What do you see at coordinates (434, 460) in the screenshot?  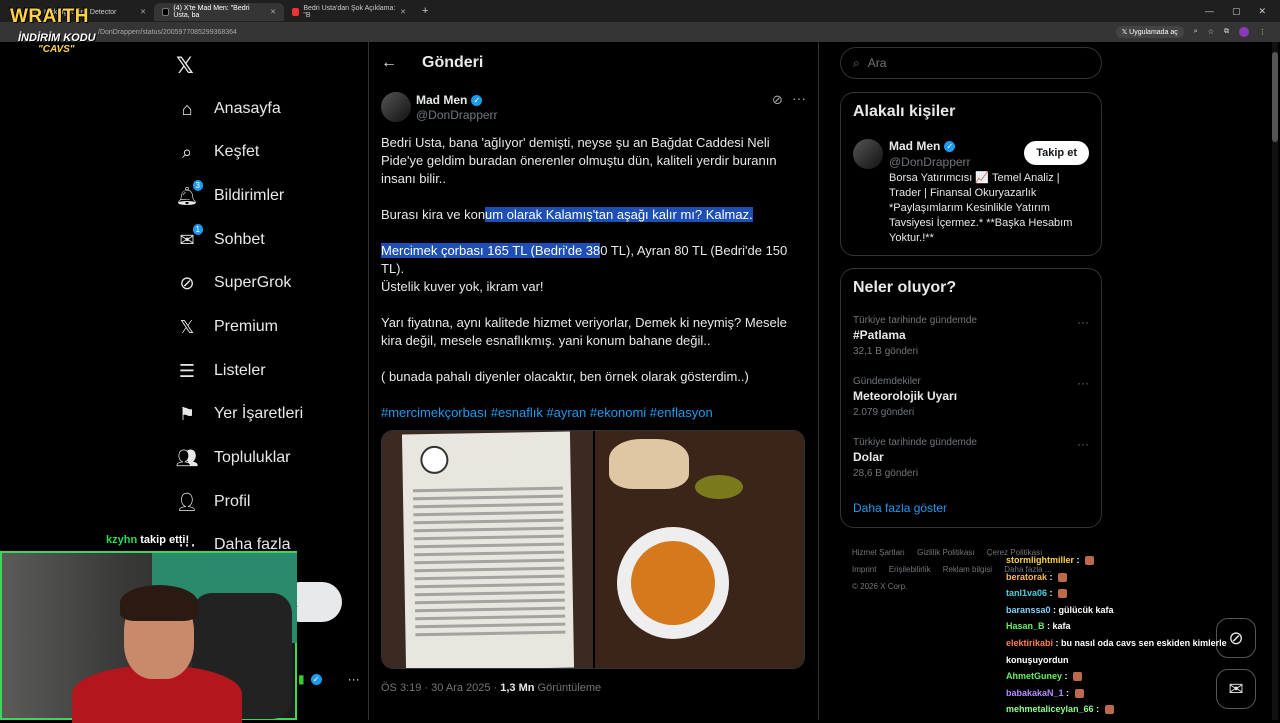 I see `receipt-logo` at bounding box center [434, 460].